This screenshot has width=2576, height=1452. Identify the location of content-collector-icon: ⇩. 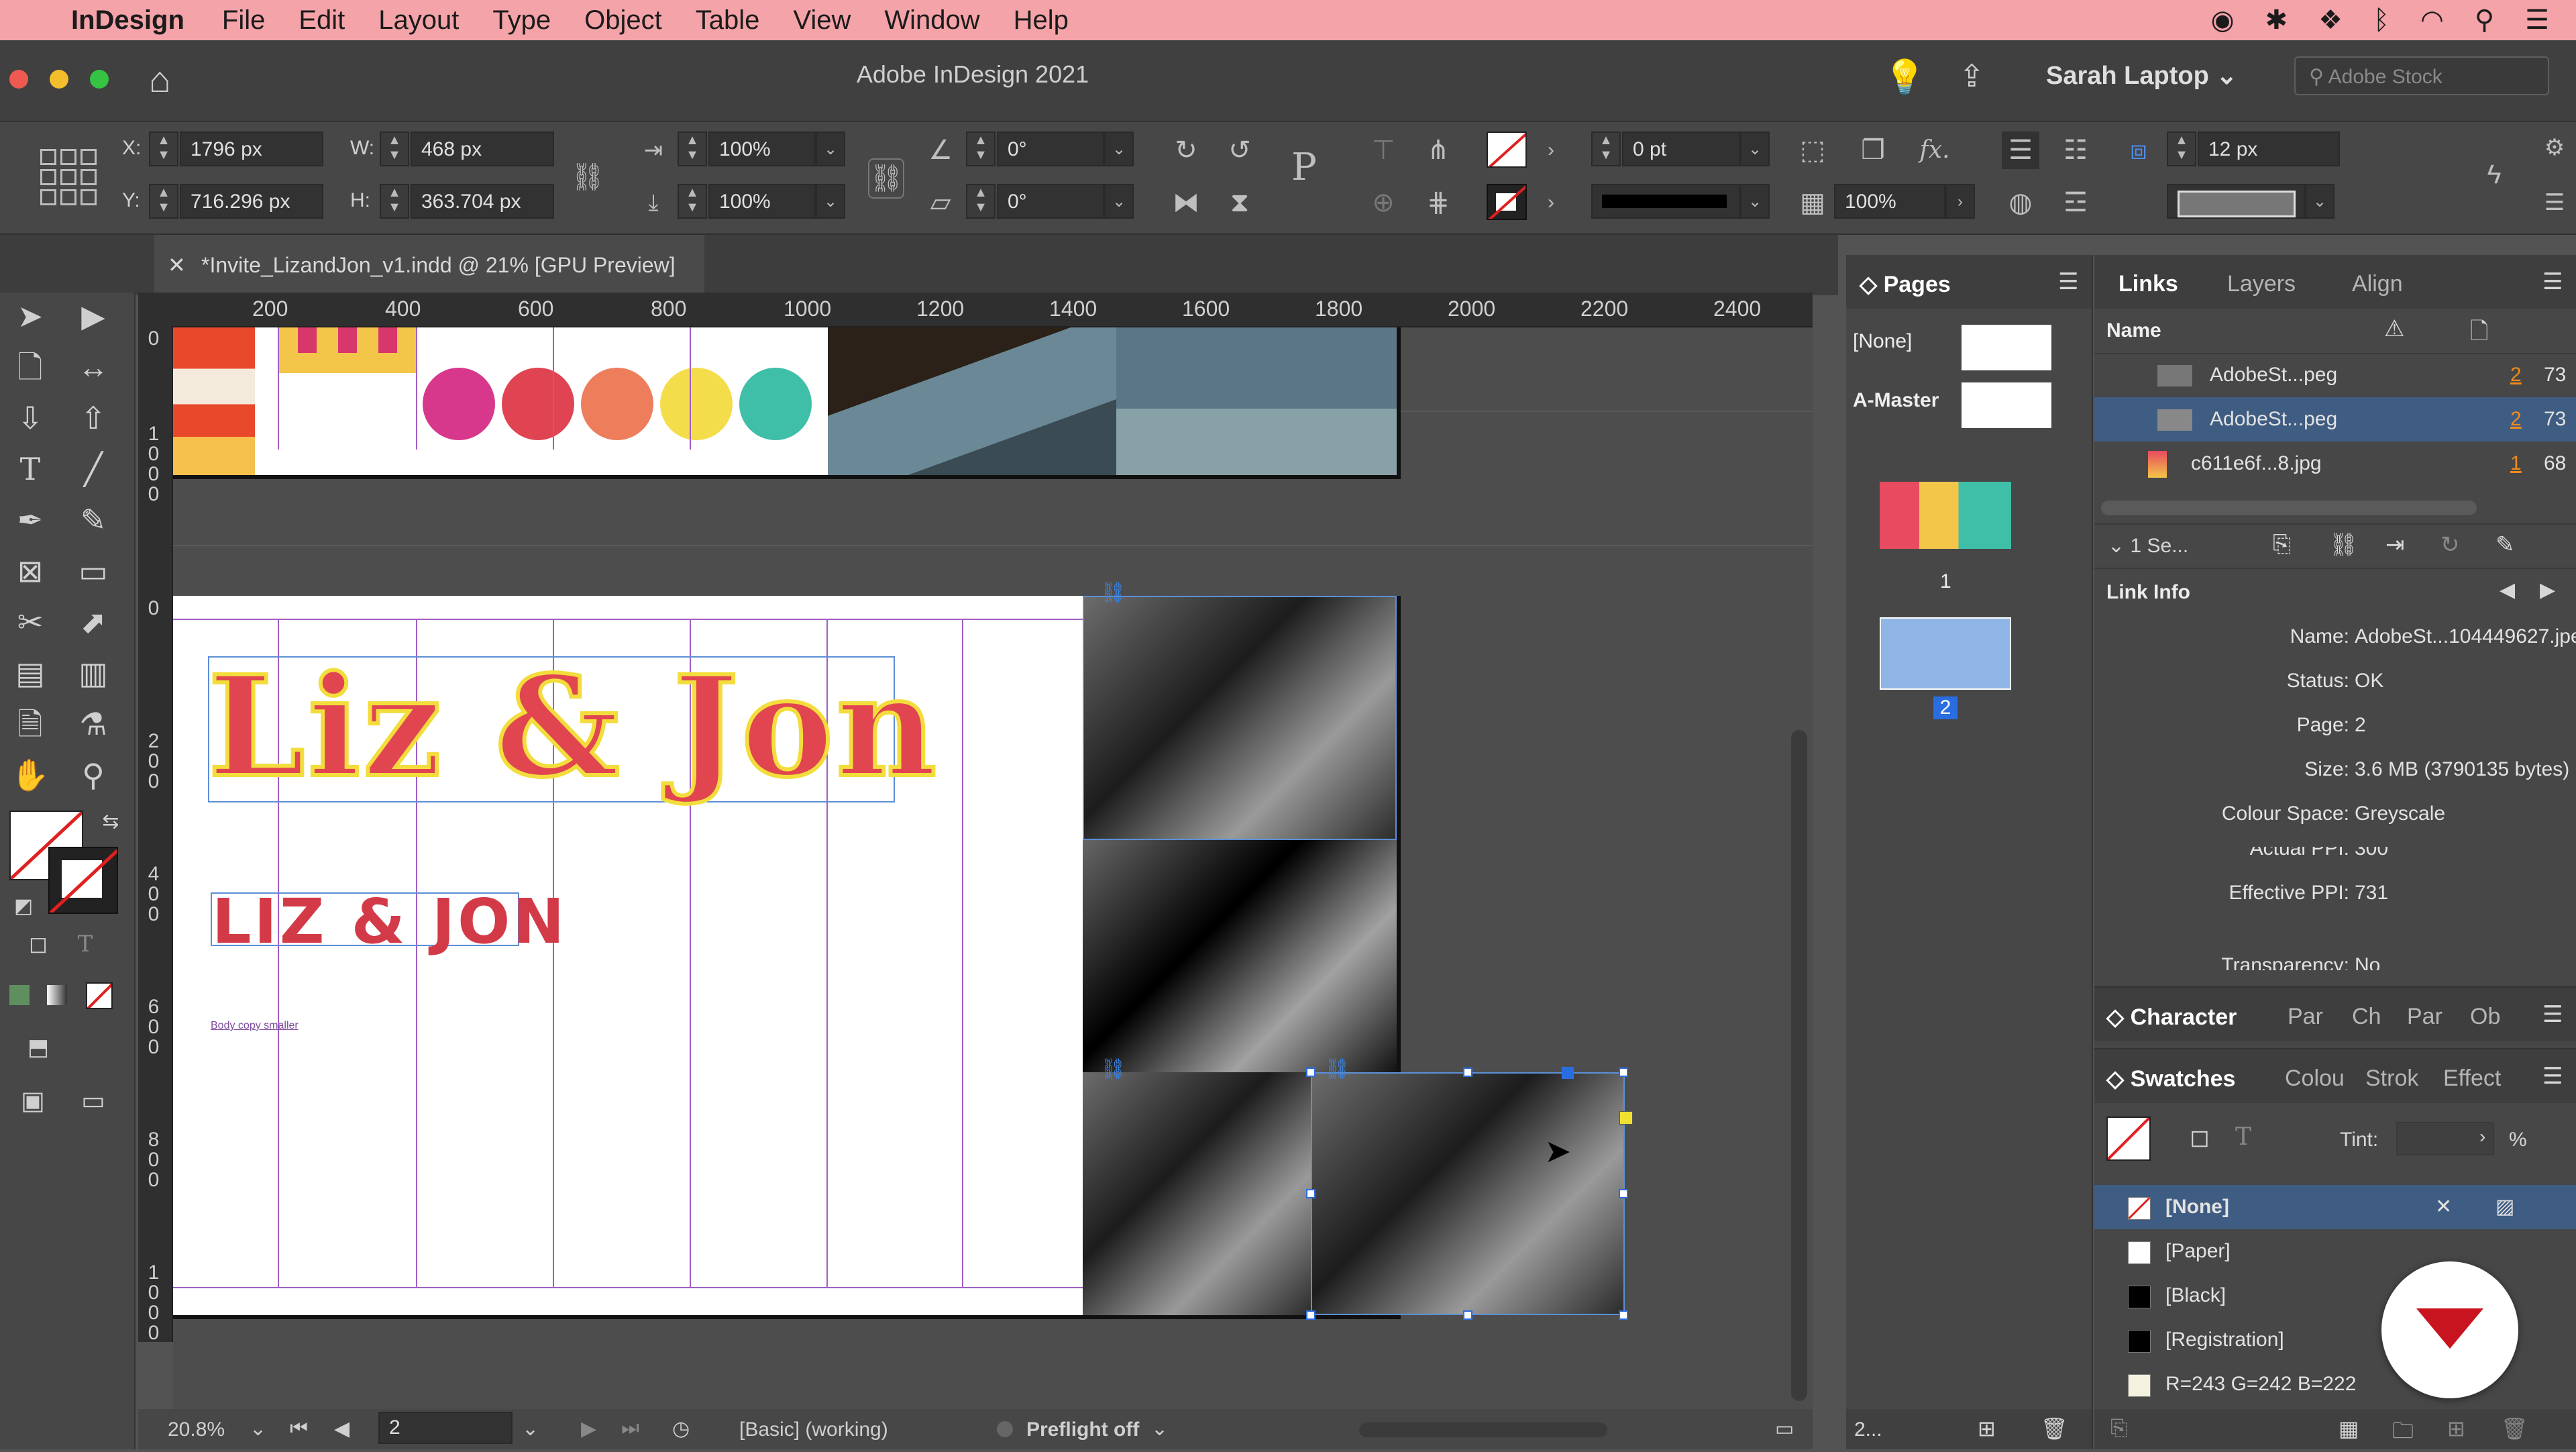
(30, 419).